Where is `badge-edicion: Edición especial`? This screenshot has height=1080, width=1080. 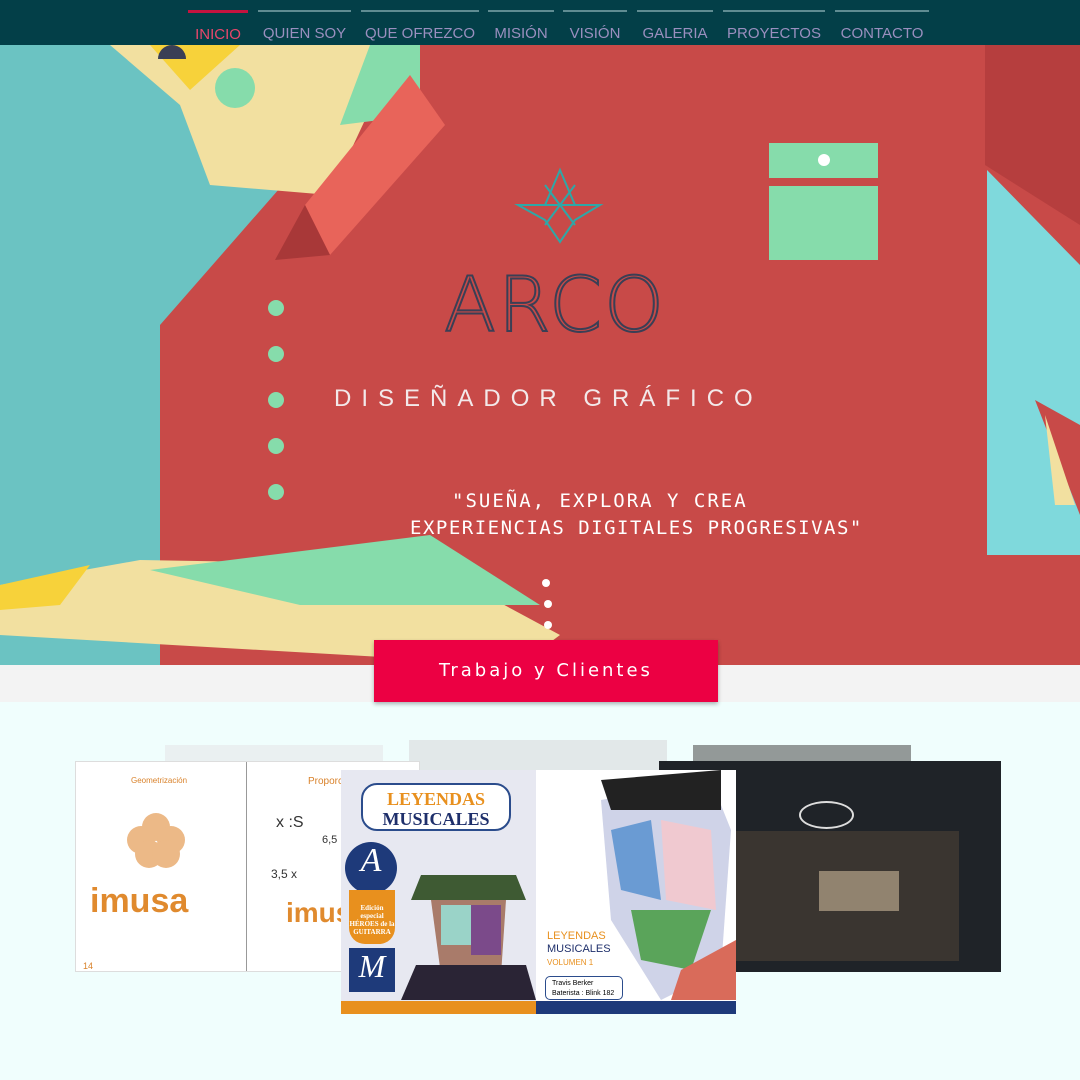
badge-edicion: Edición especial is located at coordinates (372, 912).